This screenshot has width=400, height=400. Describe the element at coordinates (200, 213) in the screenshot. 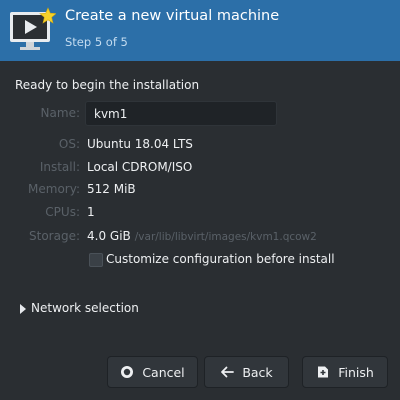

I see `cpus-row: CPUs: 1` at that location.